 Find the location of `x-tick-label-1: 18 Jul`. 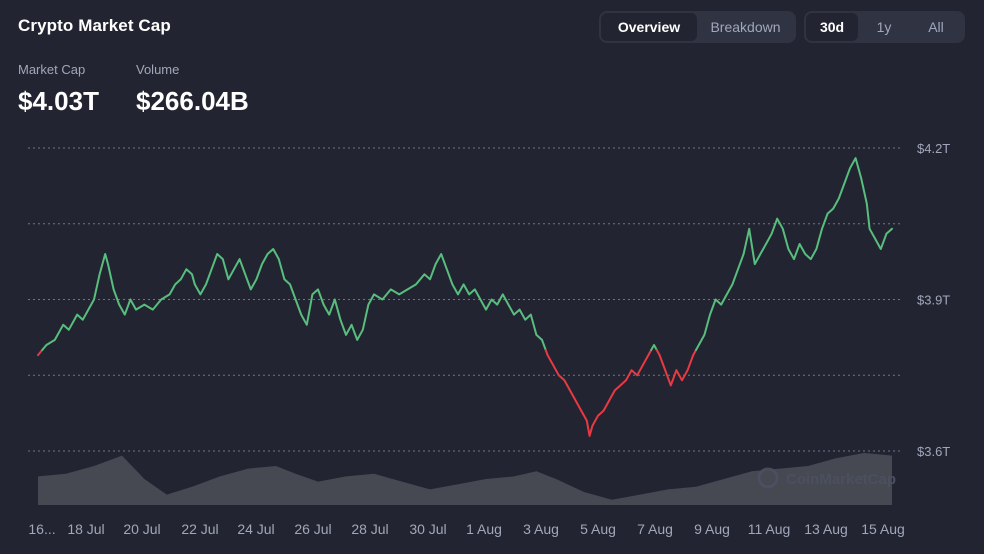

x-tick-label-1: 18 Jul is located at coordinates (85, 529).